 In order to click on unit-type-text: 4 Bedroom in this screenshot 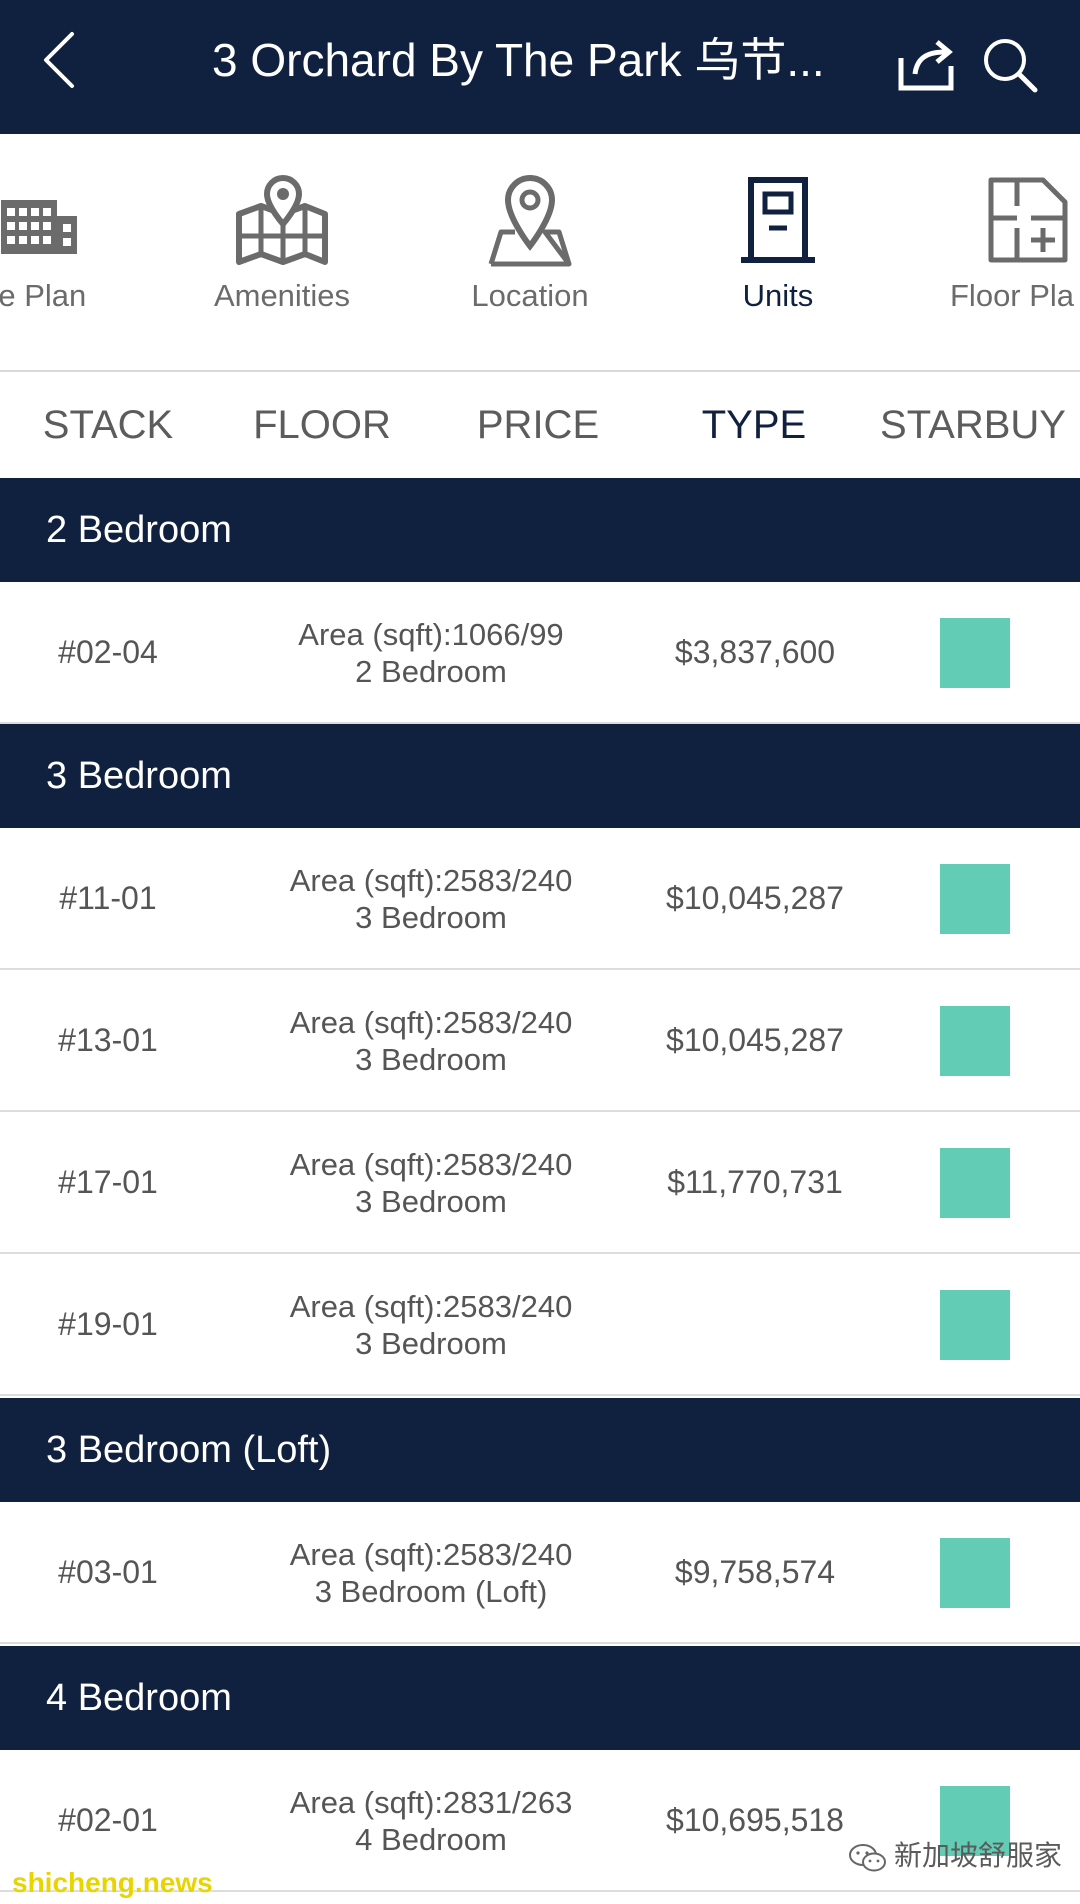, I will do `click(431, 1839)`.